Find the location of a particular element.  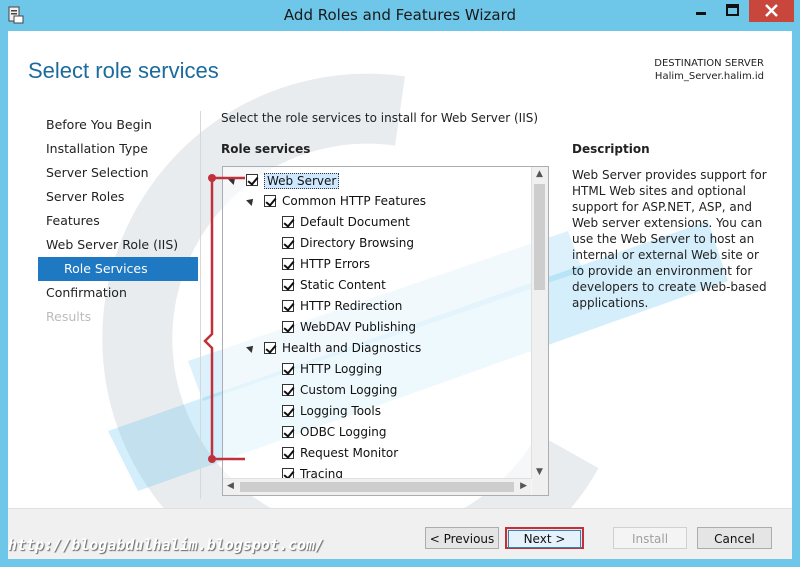

role-services-label: Role services is located at coordinates (266, 149).